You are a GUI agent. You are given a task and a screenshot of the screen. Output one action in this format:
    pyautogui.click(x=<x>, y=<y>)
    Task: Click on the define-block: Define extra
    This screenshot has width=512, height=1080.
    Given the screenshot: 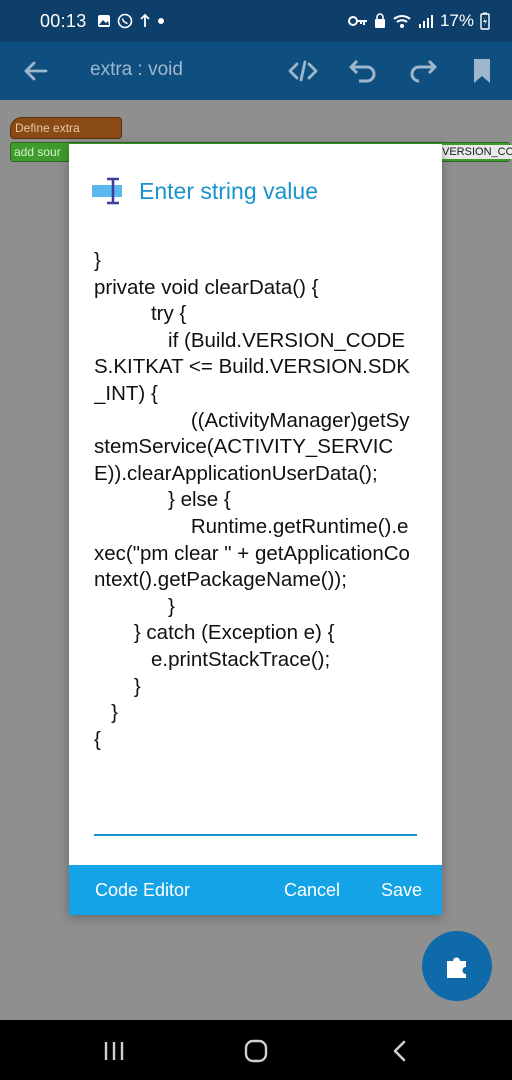 What is the action you would take?
    pyautogui.click(x=66, y=128)
    